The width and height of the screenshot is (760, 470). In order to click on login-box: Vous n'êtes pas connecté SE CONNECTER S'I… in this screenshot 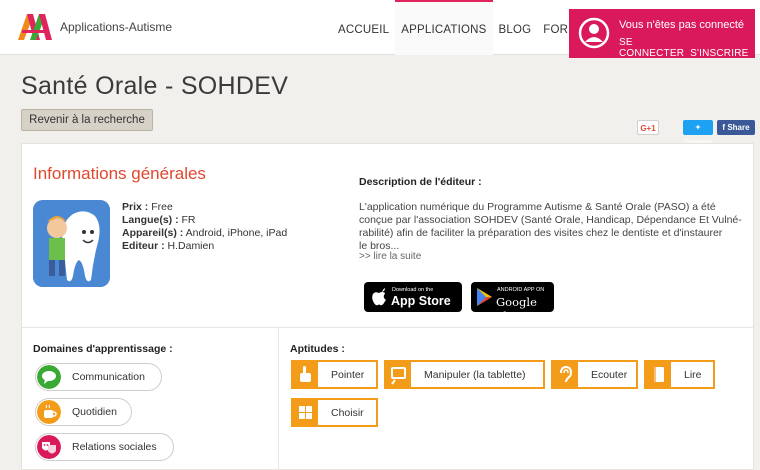, I will do `click(662, 34)`.